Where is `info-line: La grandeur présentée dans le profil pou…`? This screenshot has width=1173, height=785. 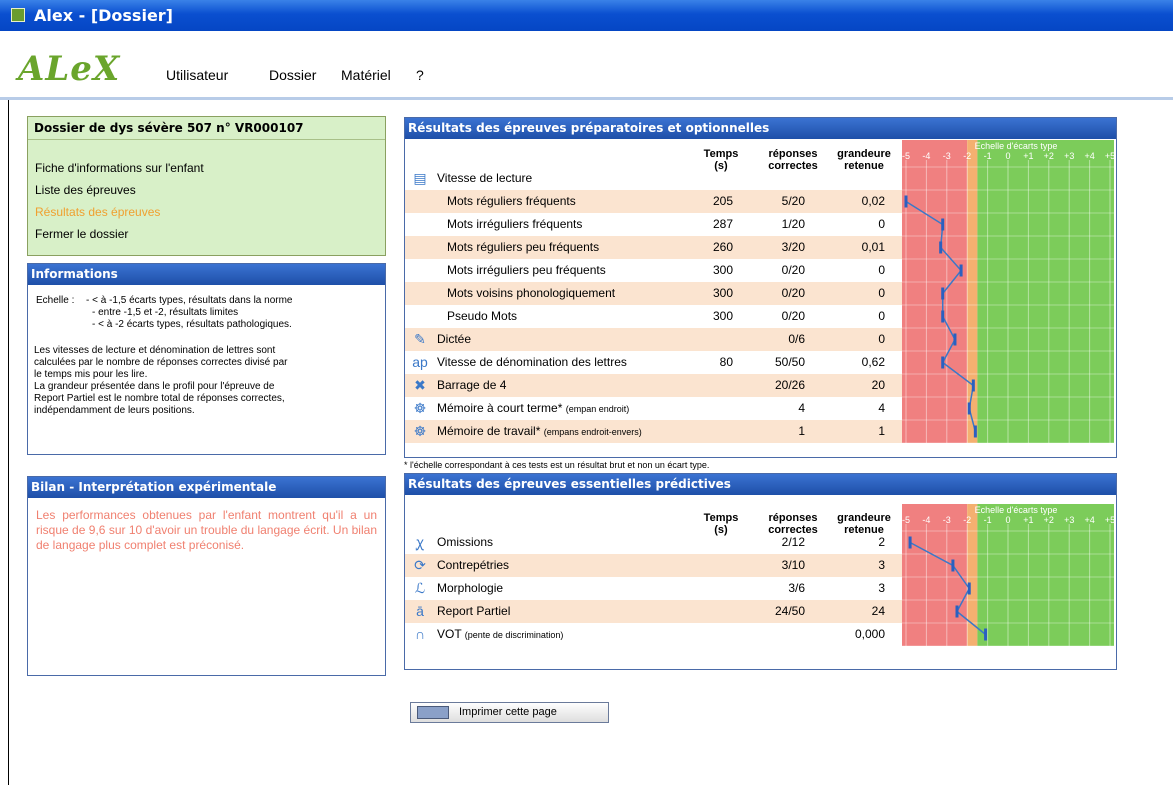
info-line: La grandeur présentée dans le profil pou… is located at coordinates (154, 386).